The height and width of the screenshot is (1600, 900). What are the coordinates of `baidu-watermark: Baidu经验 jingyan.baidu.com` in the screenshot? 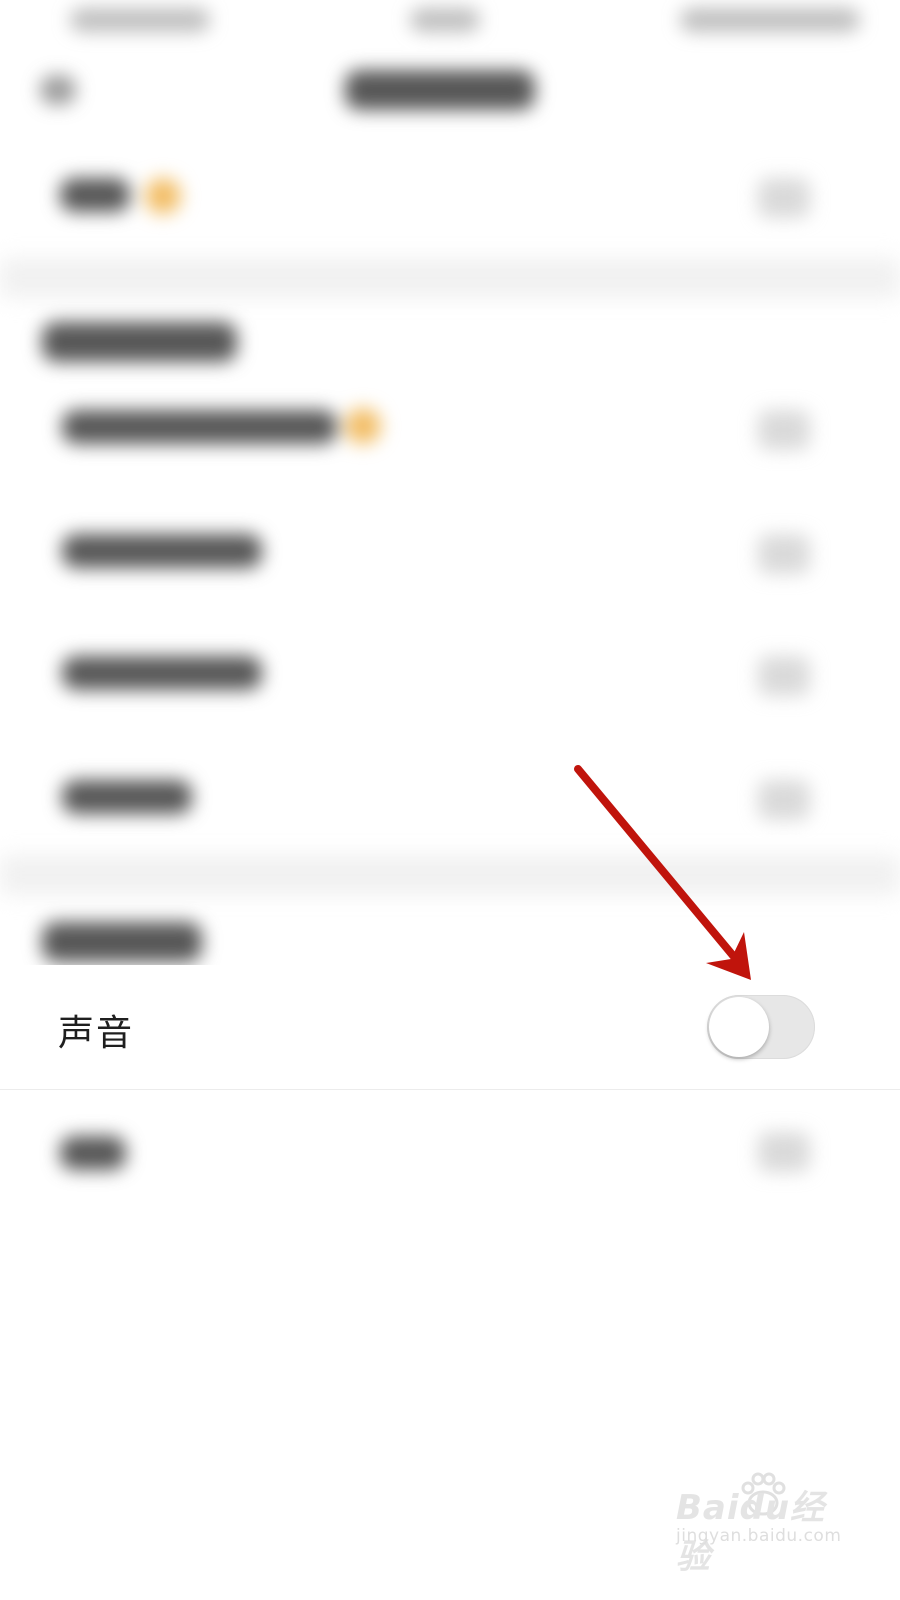 It's located at (761, 1523).